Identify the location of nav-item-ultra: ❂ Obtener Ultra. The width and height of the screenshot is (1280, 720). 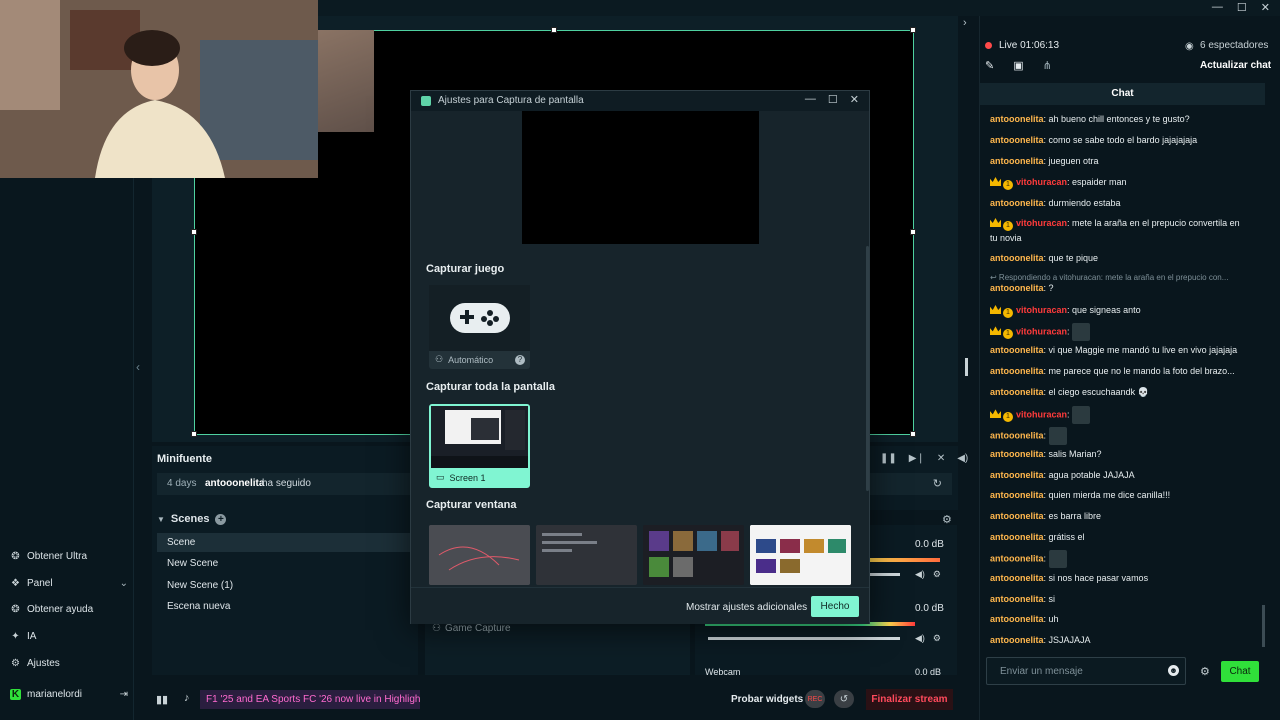
(69, 556).